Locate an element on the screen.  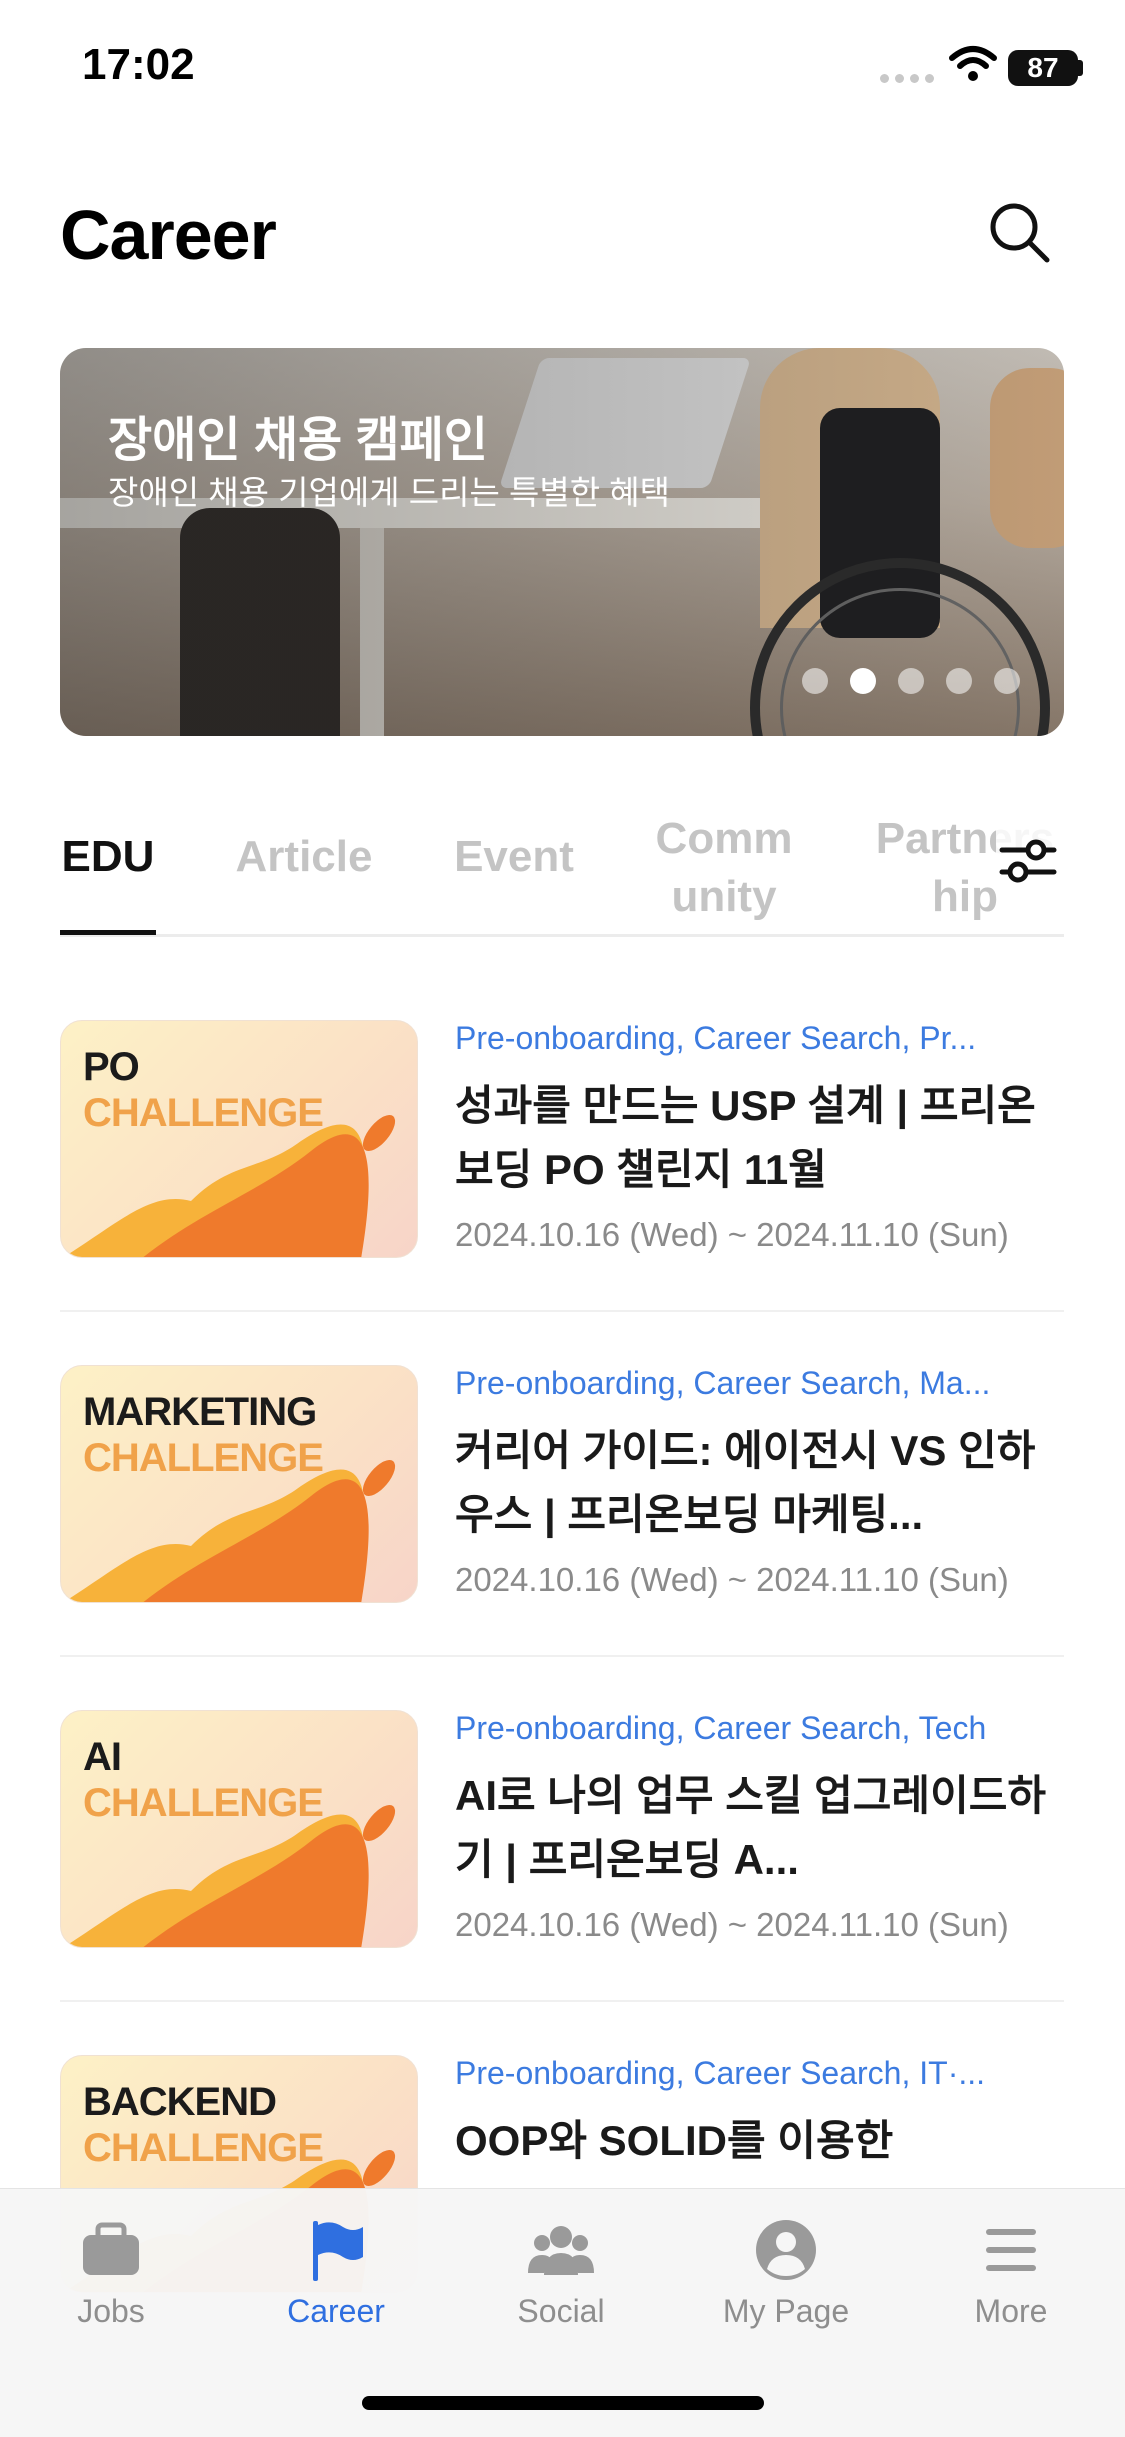
challenge-thumbnail: AI CHALLENGE is located at coordinates (239, 1829).